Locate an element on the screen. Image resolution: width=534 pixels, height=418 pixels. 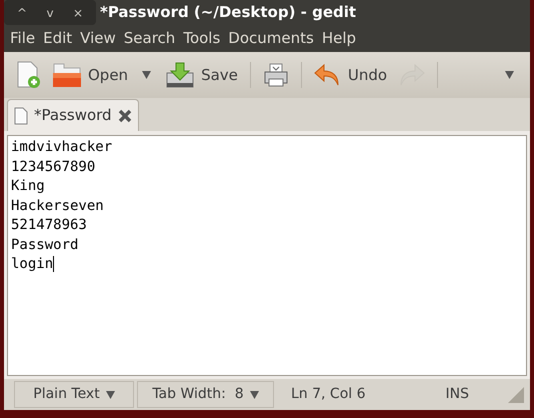
menu-item: File is located at coordinates (22, 38).